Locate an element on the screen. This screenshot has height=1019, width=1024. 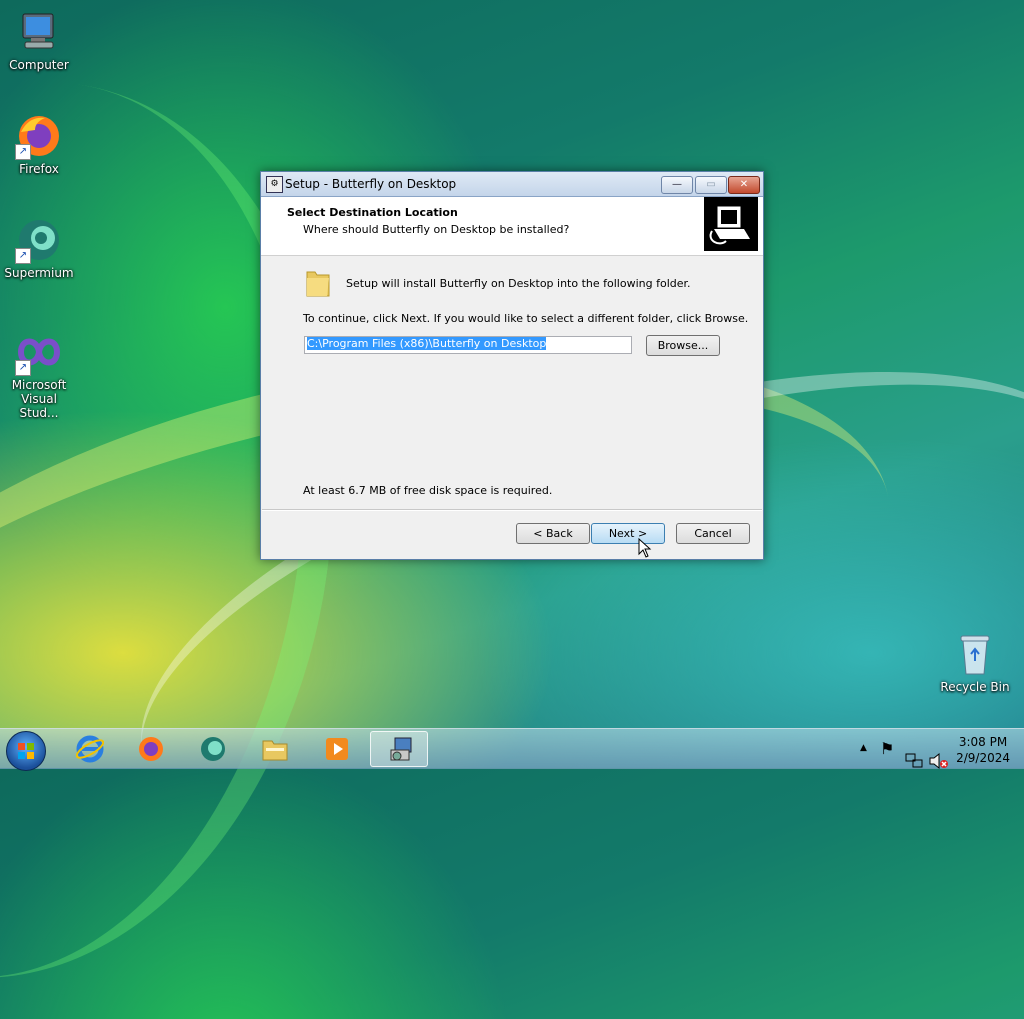
desktop-icon-firefox: ↗ Firefox is located at coordinates (39, 144).